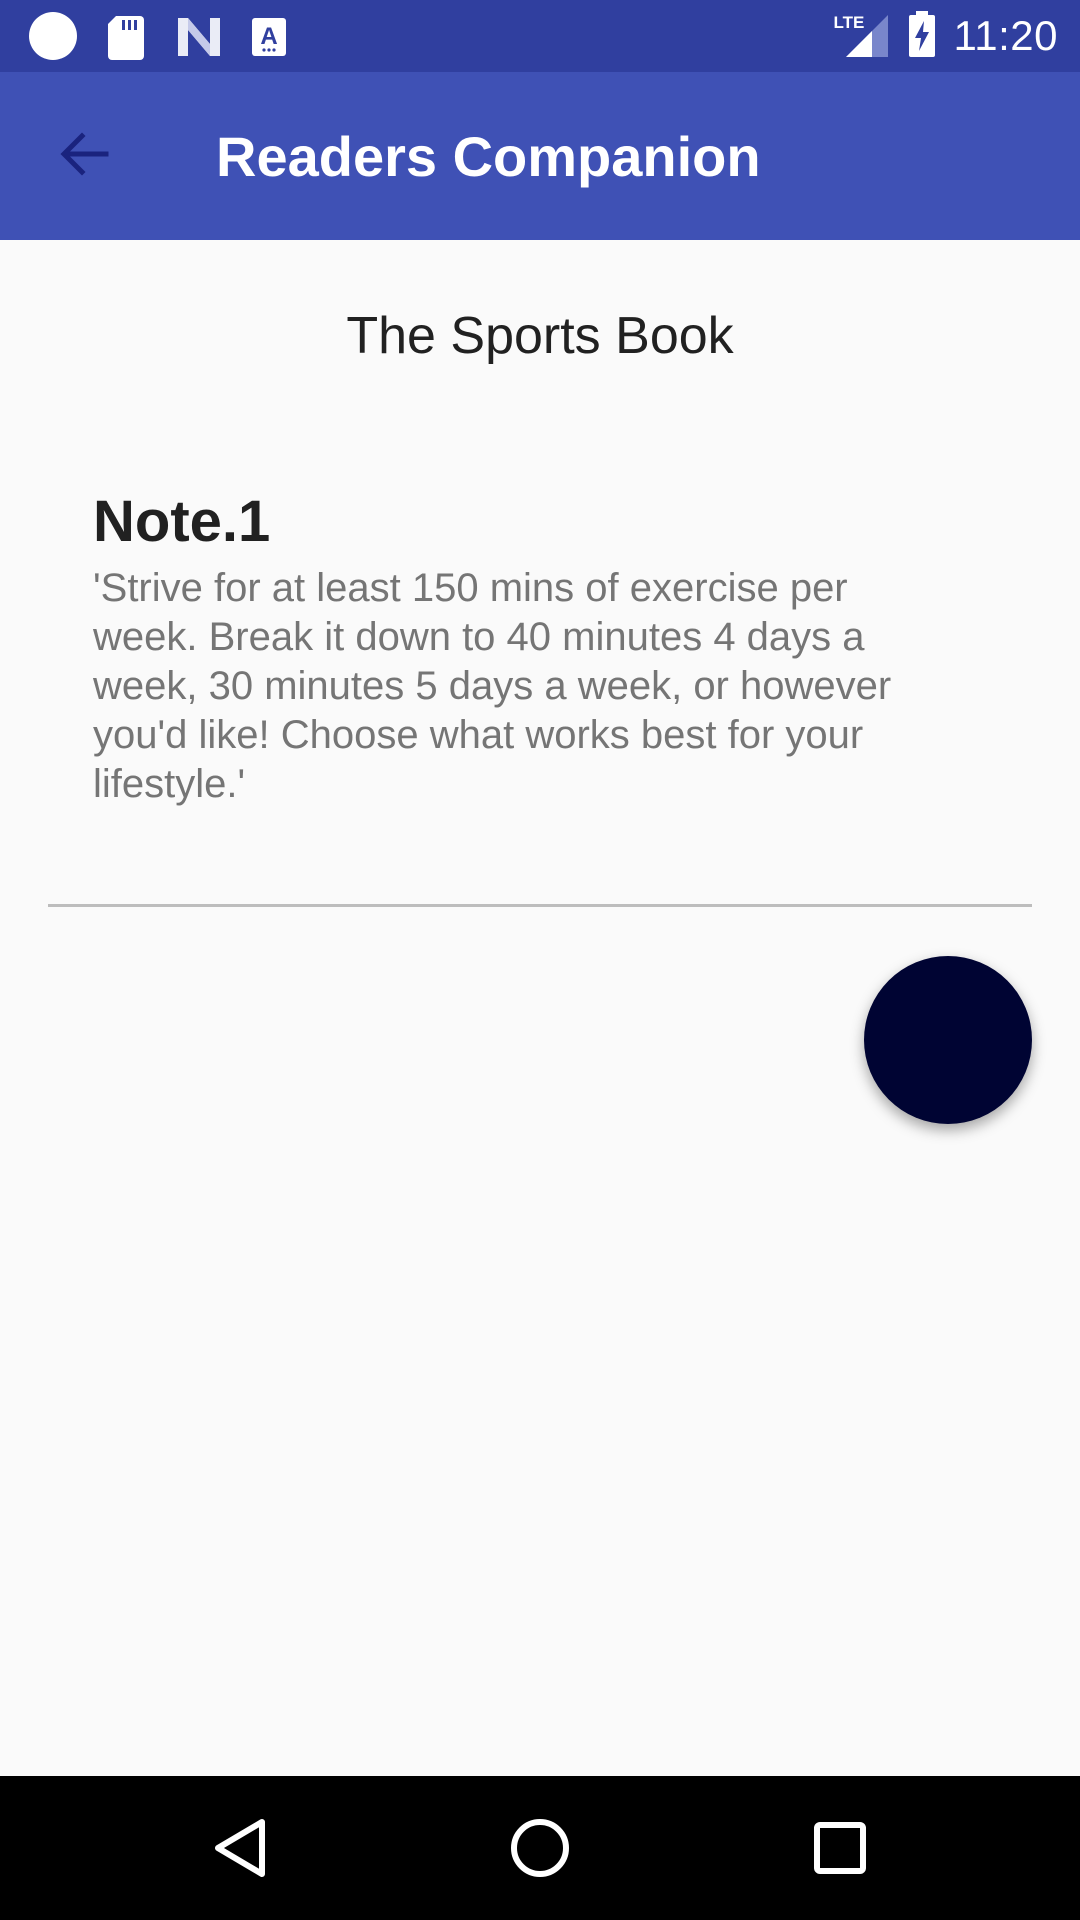 Image resolution: width=1080 pixels, height=1920 pixels. I want to click on lte-signal-icon: LTE, so click(862, 36).